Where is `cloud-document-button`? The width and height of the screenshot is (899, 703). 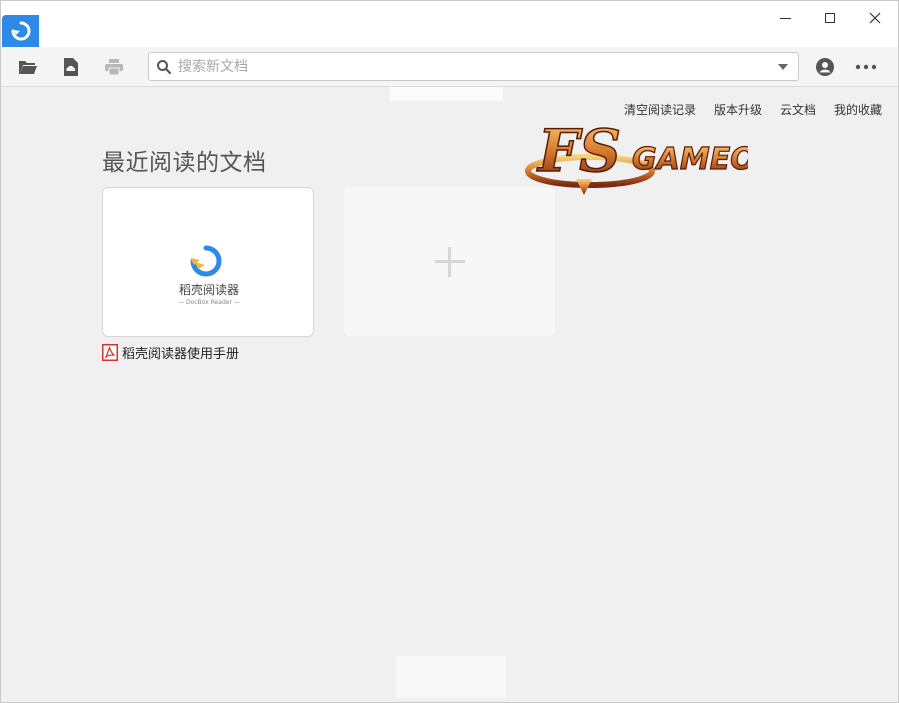 cloud-document-button is located at coordinates (71, 67).